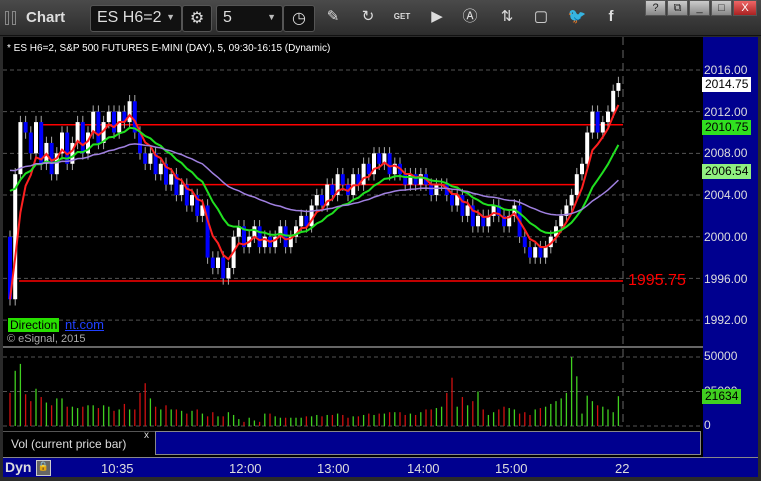  Describe the element at coordinates (46, 17) in the screenshot. I see `window-title: Chart` at that location.